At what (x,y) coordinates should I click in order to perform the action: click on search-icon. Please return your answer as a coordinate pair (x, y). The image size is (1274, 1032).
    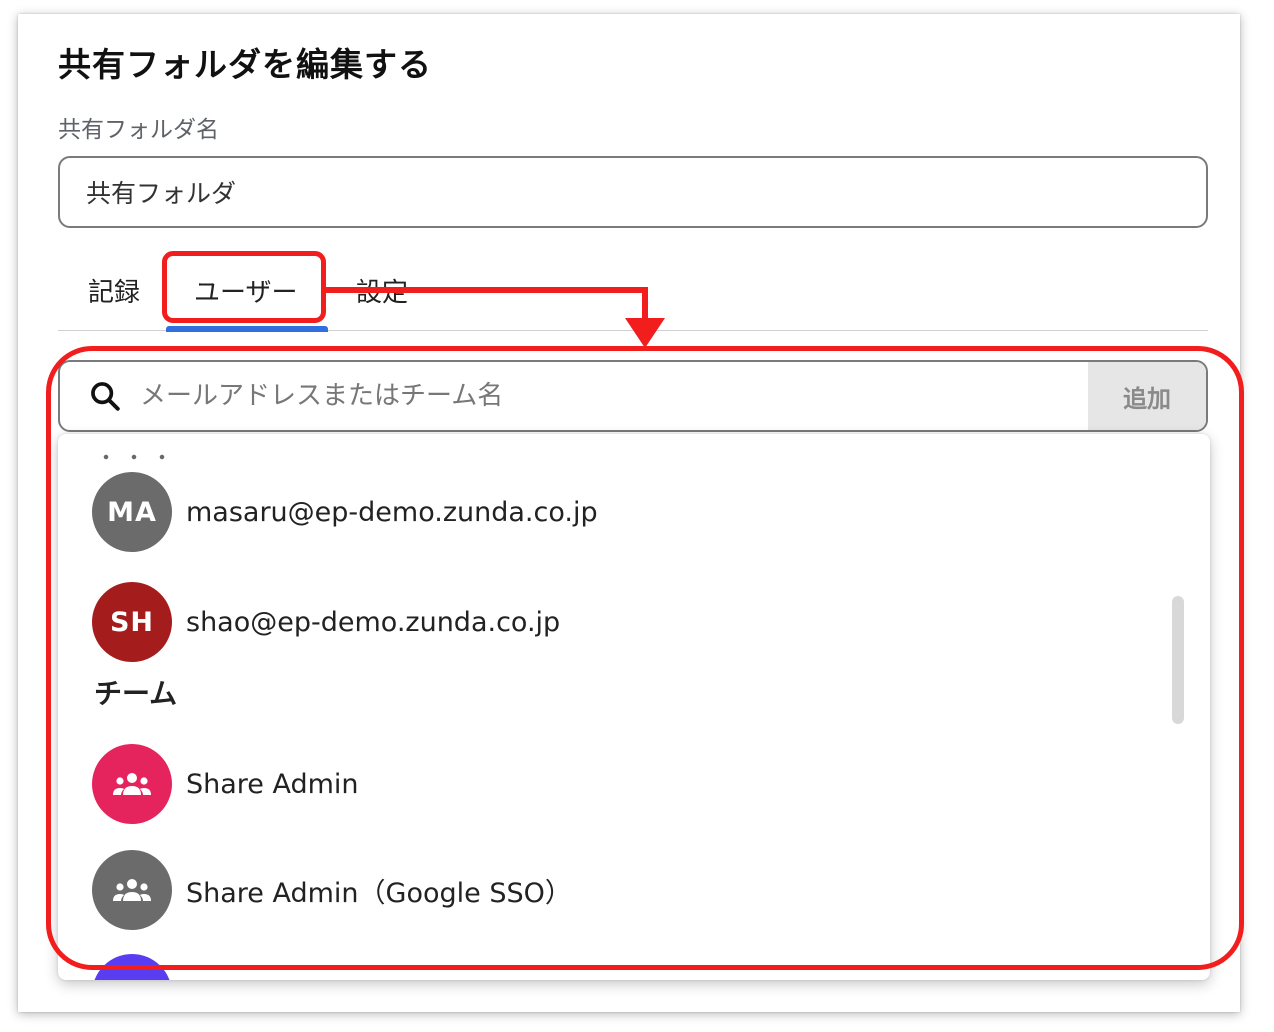
    Looking at the image, I should click on (105, 396).